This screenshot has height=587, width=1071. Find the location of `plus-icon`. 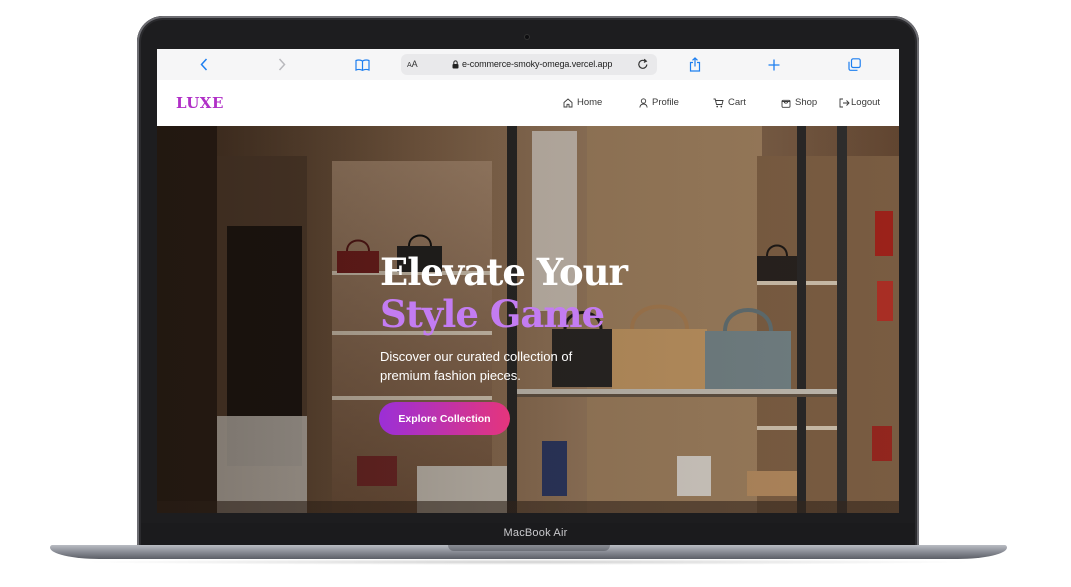

plus-icon is located at coordinates (774, 64).